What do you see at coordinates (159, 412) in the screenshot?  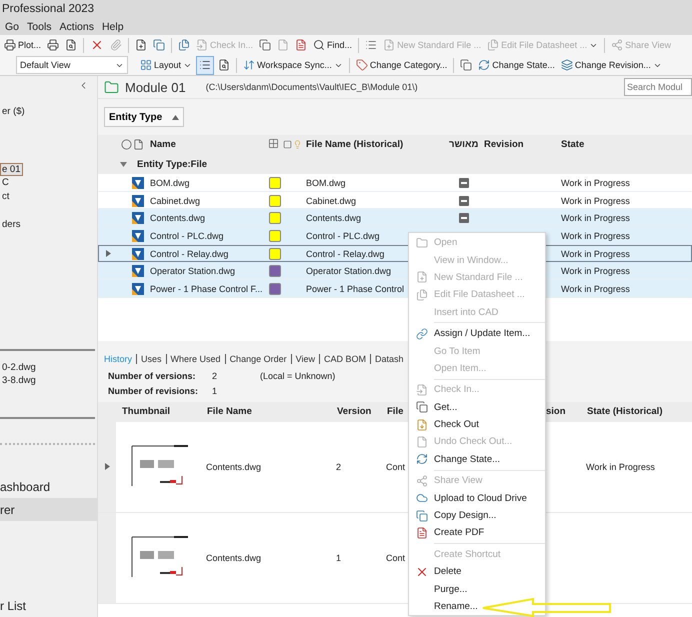 I see `column-header: Thumbnail` at bounding box center [159, 412].